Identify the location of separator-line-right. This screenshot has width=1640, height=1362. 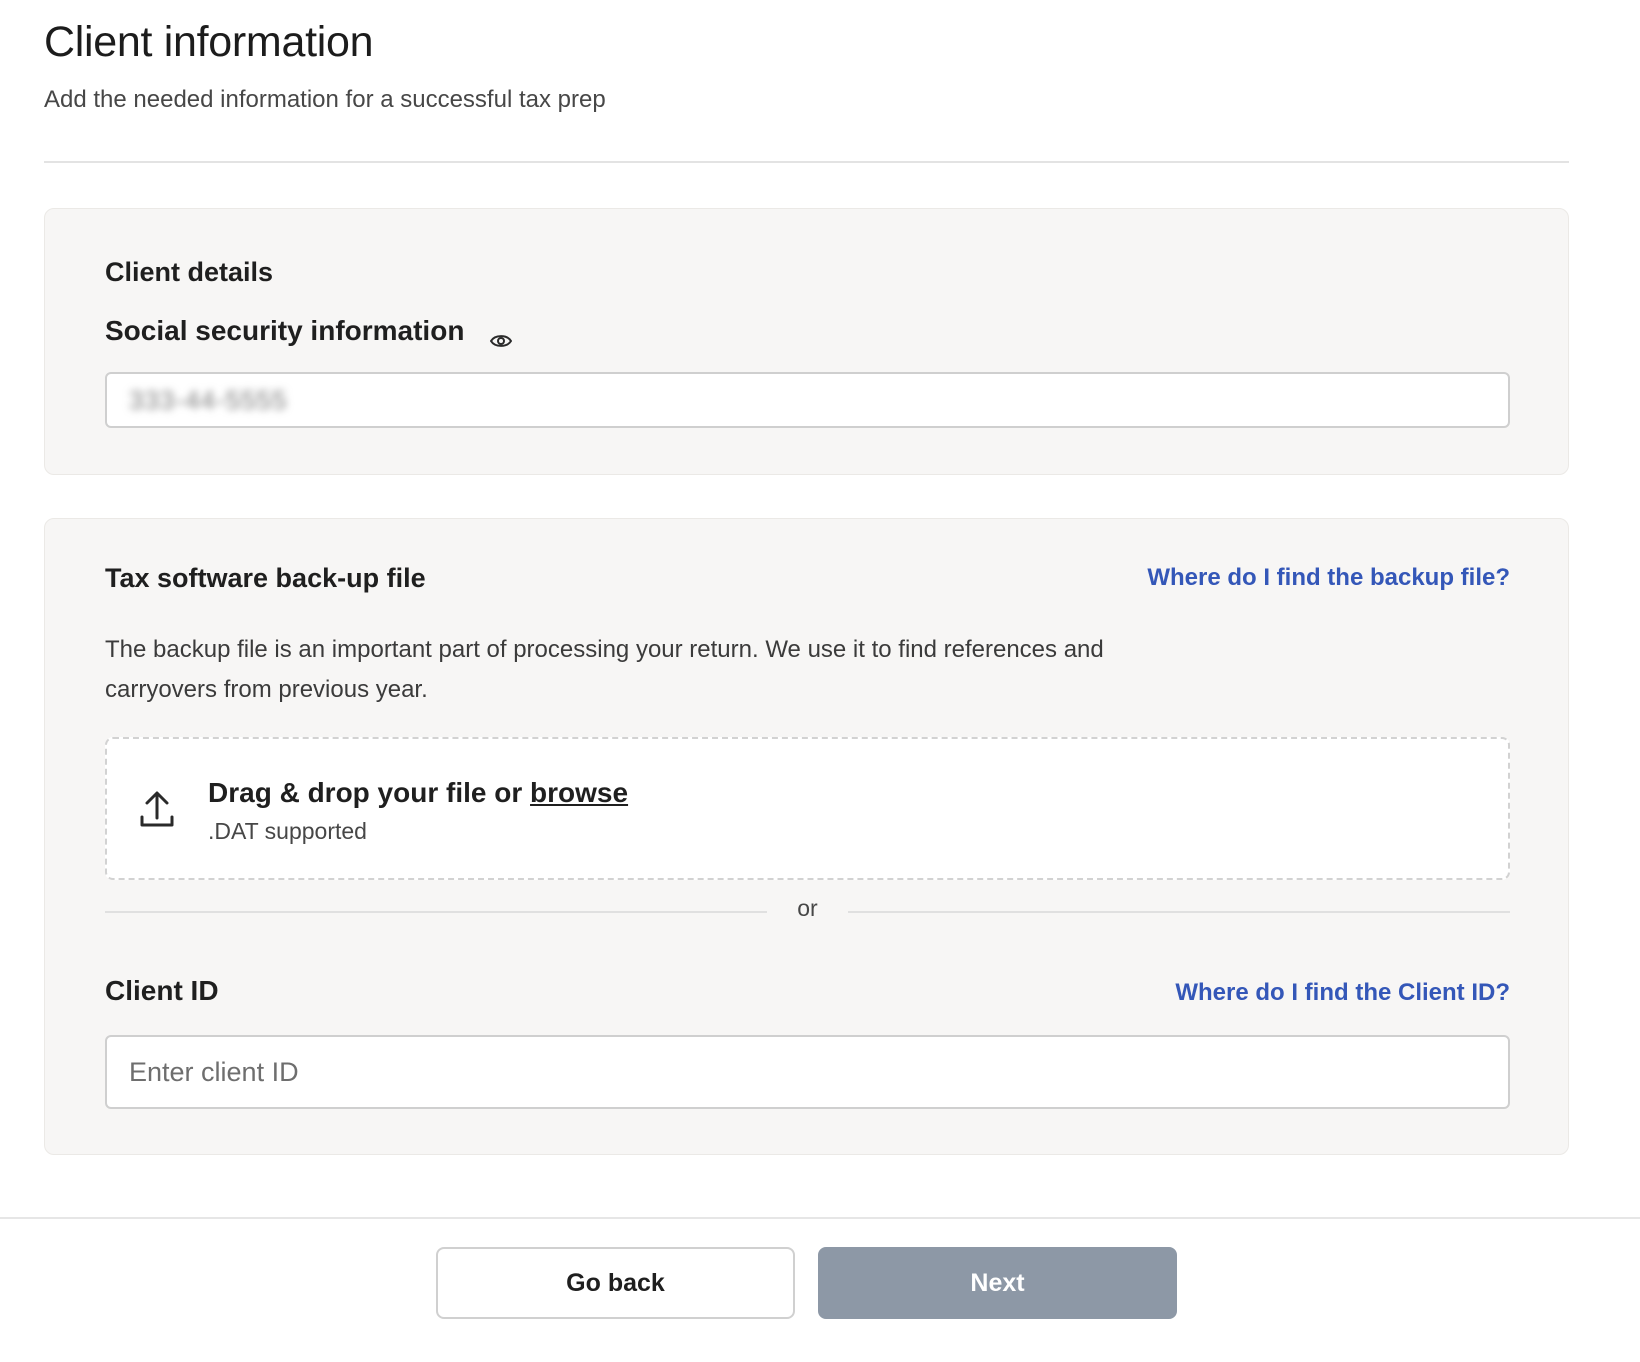
(1179, 912).